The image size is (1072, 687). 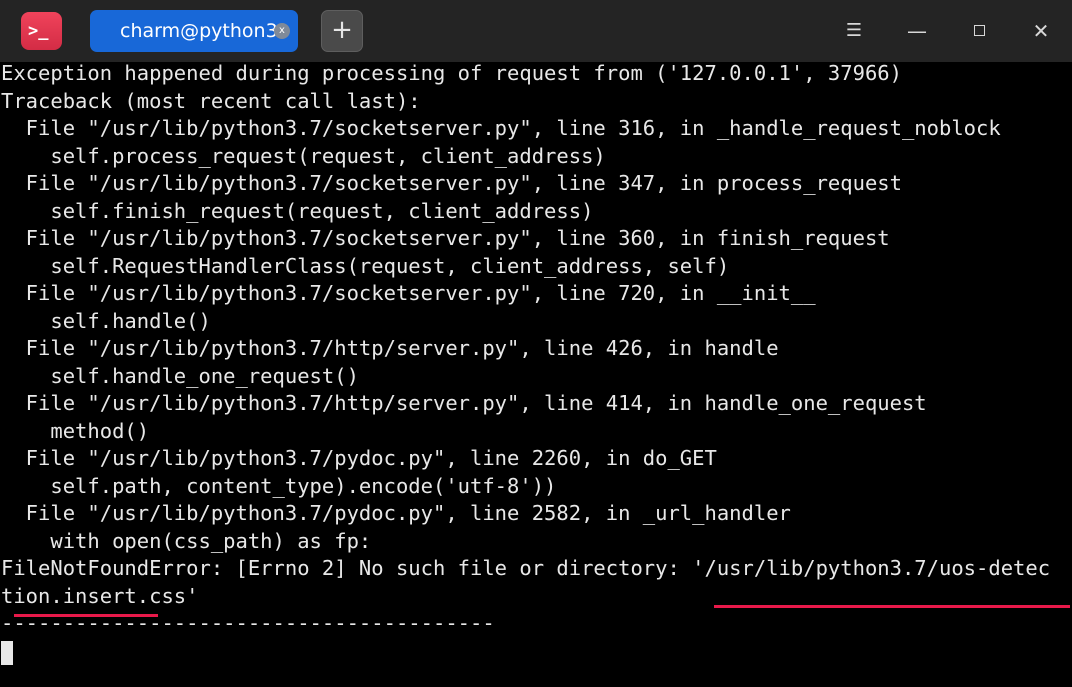 What do you see at coordinates (186, 540) in the screenshot?
I see `terminal-line: with open(css_path) as fp:` at bounding box center [186, 540].